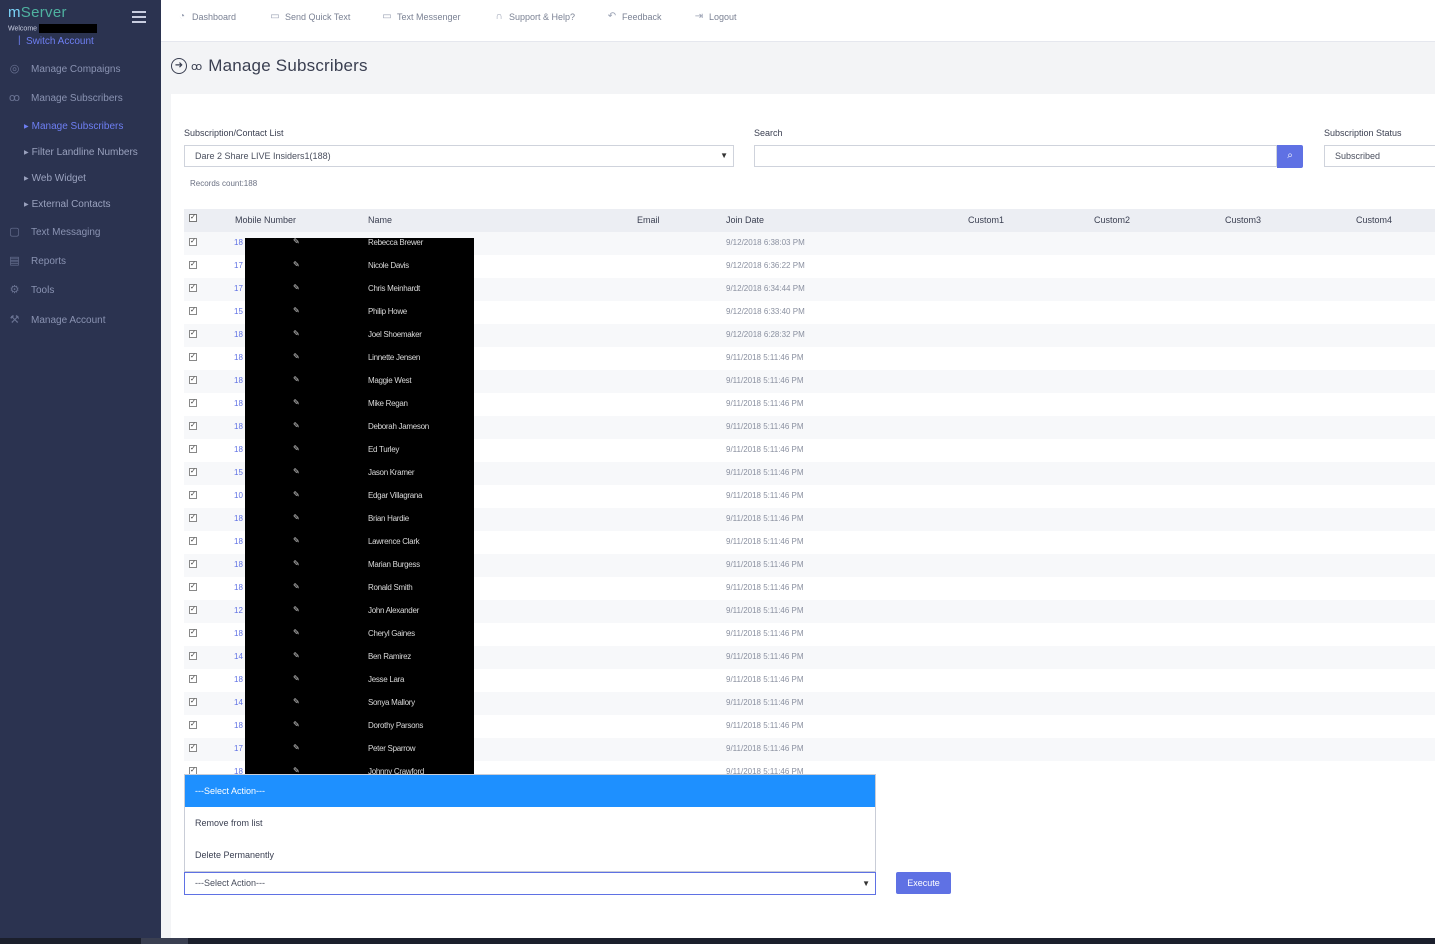 This screenshot has width=1435, height=944. I want to click on sidebar-item-manage-subscribers: ꝏ Manage Subscribers, so click(80, 98).